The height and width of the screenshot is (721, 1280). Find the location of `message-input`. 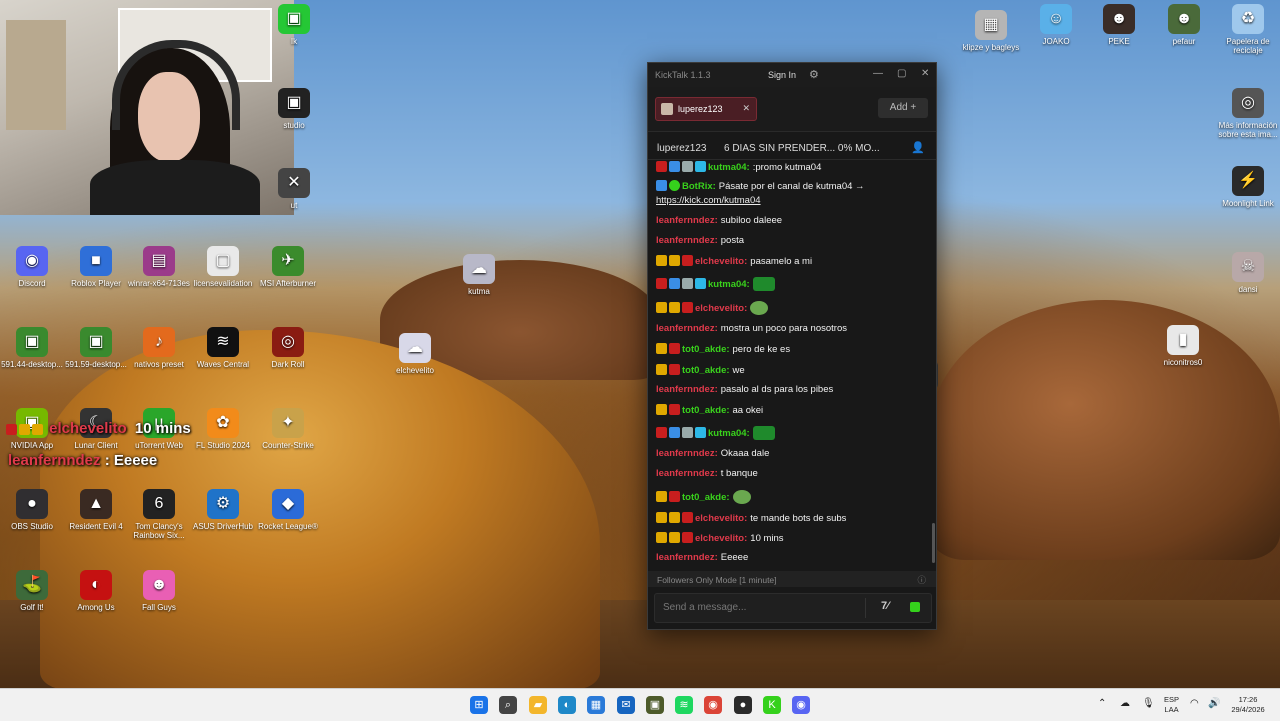

message-input is located at coordinates (758, 607).